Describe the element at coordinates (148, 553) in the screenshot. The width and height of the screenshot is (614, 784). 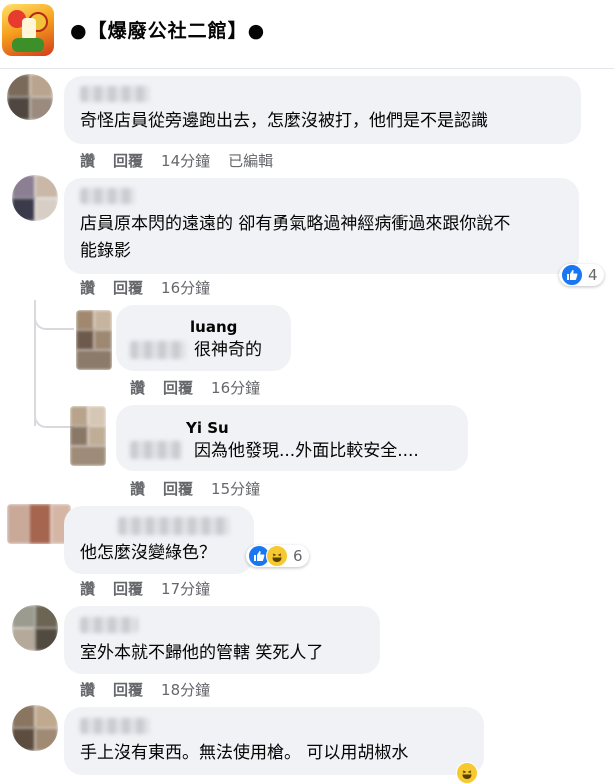
I see `comment-text: 他怎麼沒變綠色？` at that location.